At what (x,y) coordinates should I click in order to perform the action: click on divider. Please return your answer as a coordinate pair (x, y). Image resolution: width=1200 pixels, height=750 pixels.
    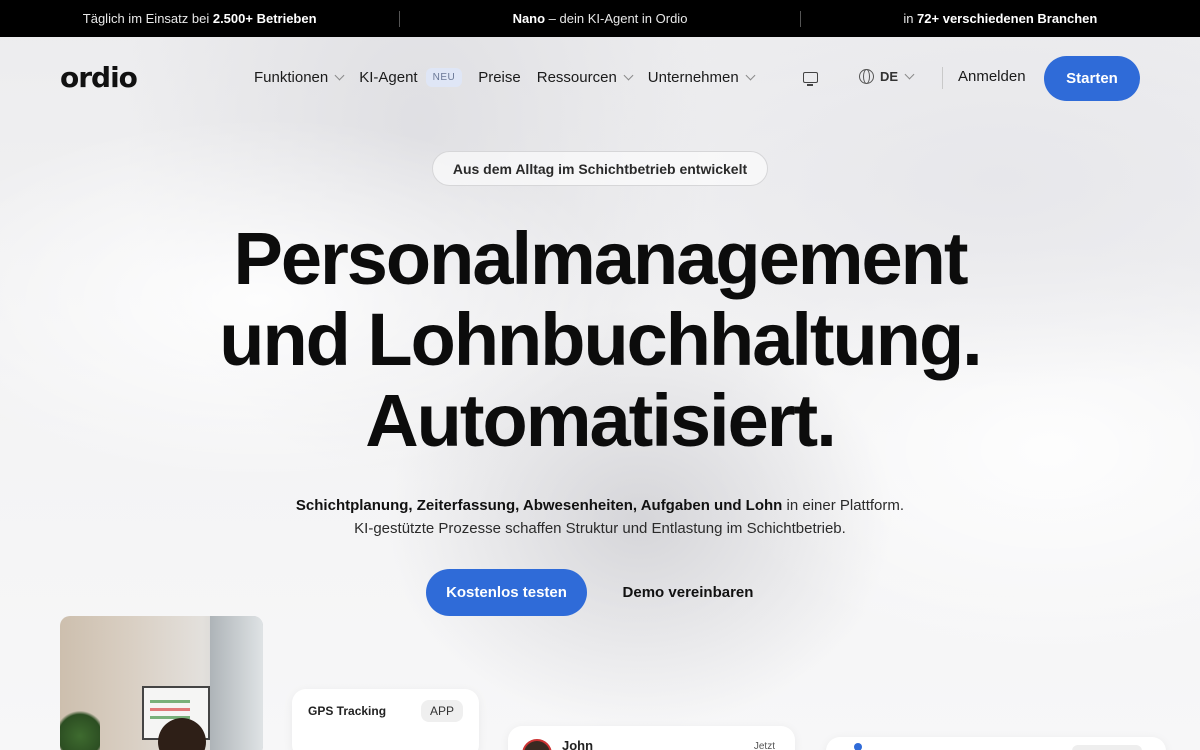
    Looking at the image, I should click on (942, 78).